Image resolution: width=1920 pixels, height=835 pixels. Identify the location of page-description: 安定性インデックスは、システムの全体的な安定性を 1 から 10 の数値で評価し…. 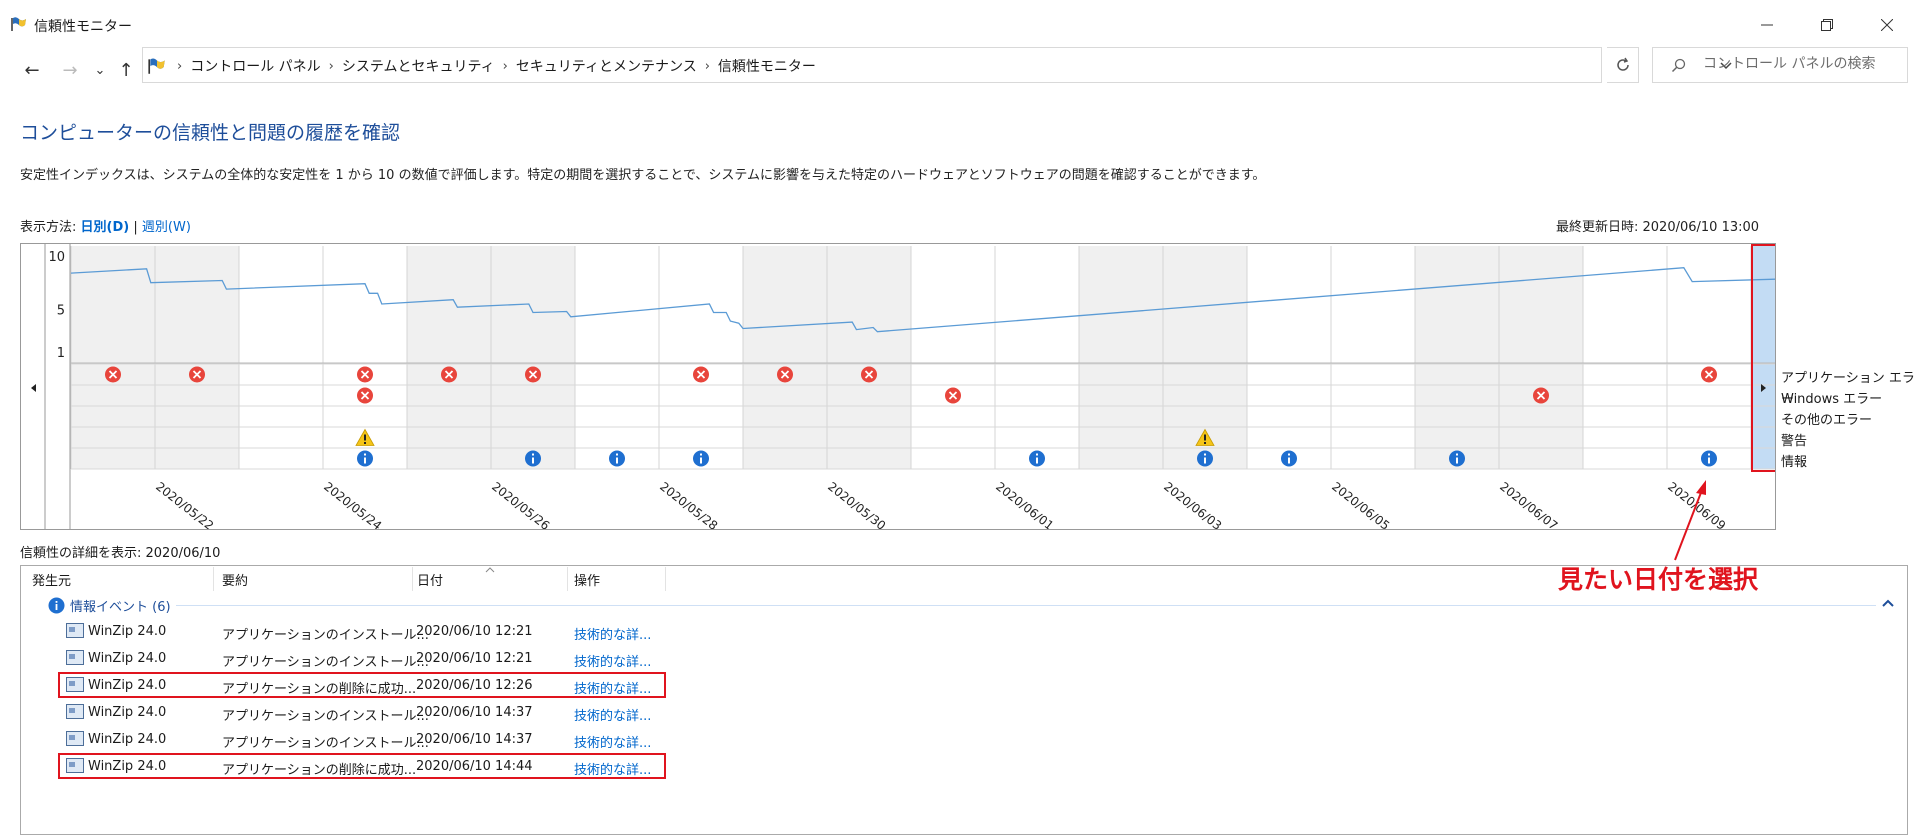
(643, 175).